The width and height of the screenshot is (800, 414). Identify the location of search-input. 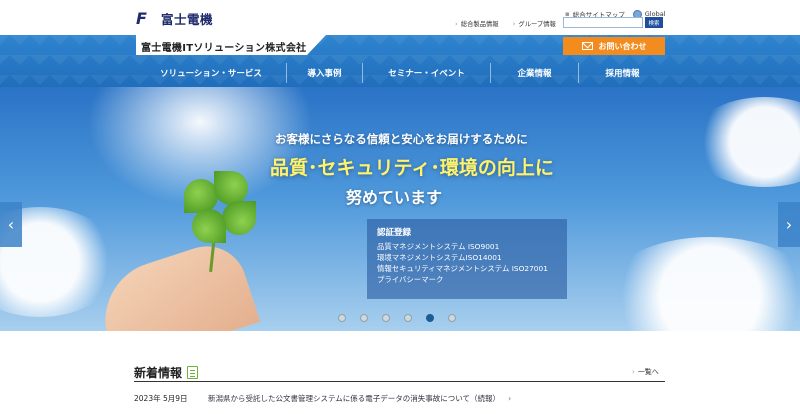
(603, 22).